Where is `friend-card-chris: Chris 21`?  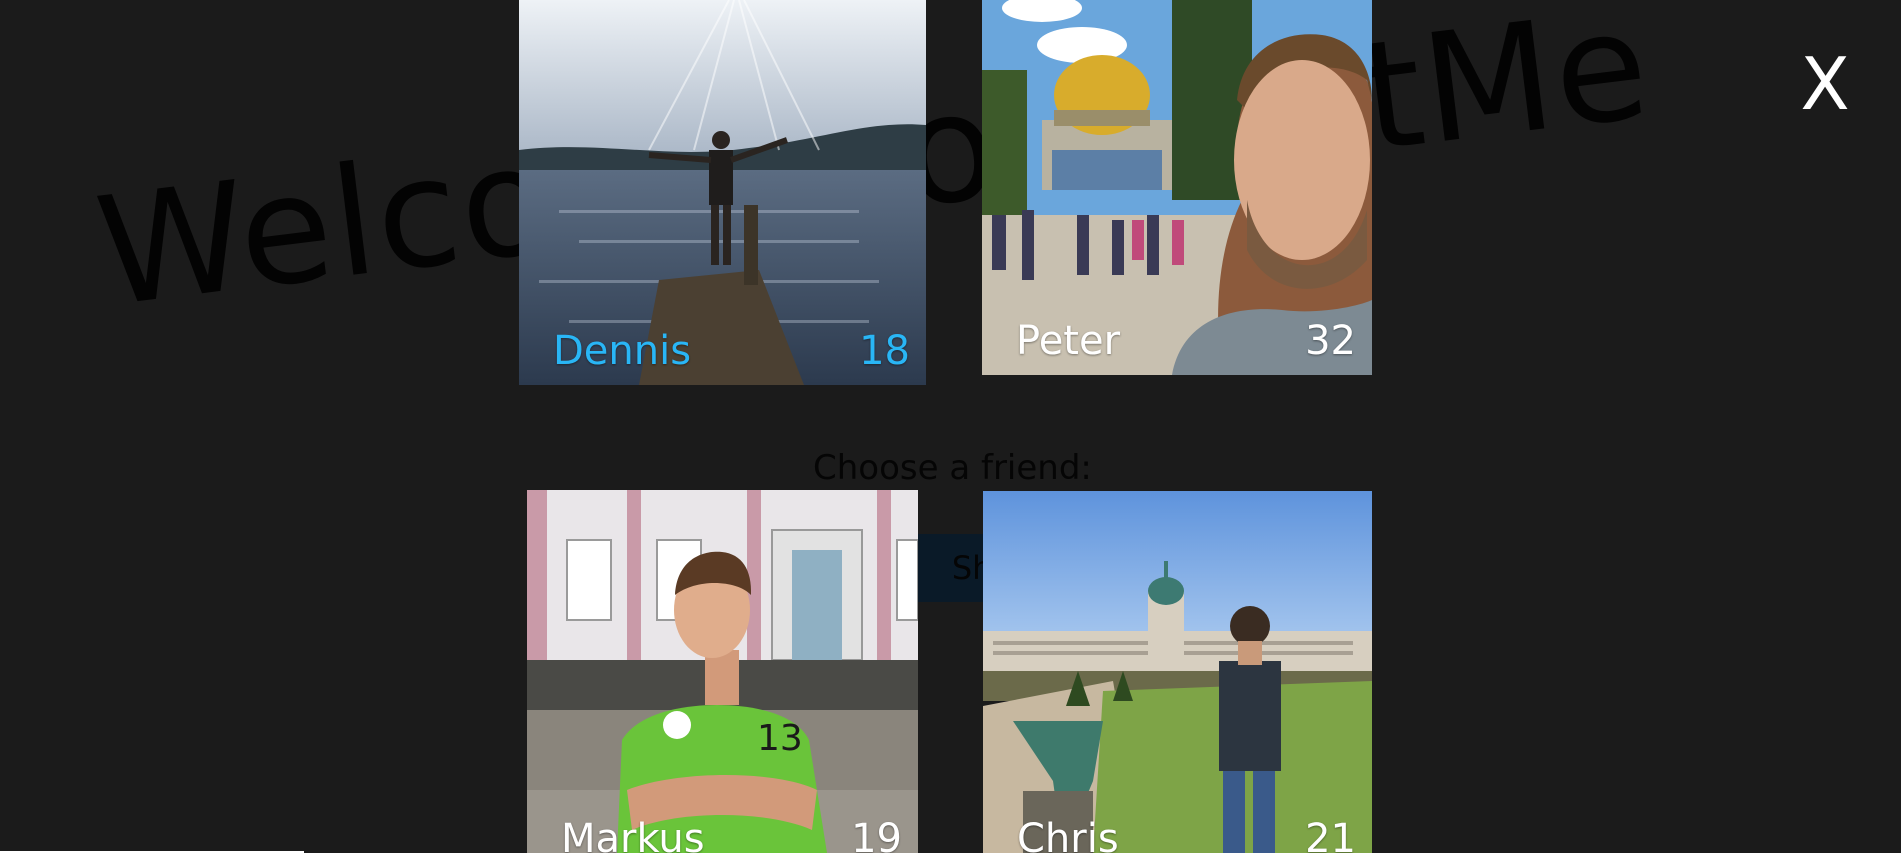 friend-card-chris: Chris 21 is located at coordinates (1177, 672).